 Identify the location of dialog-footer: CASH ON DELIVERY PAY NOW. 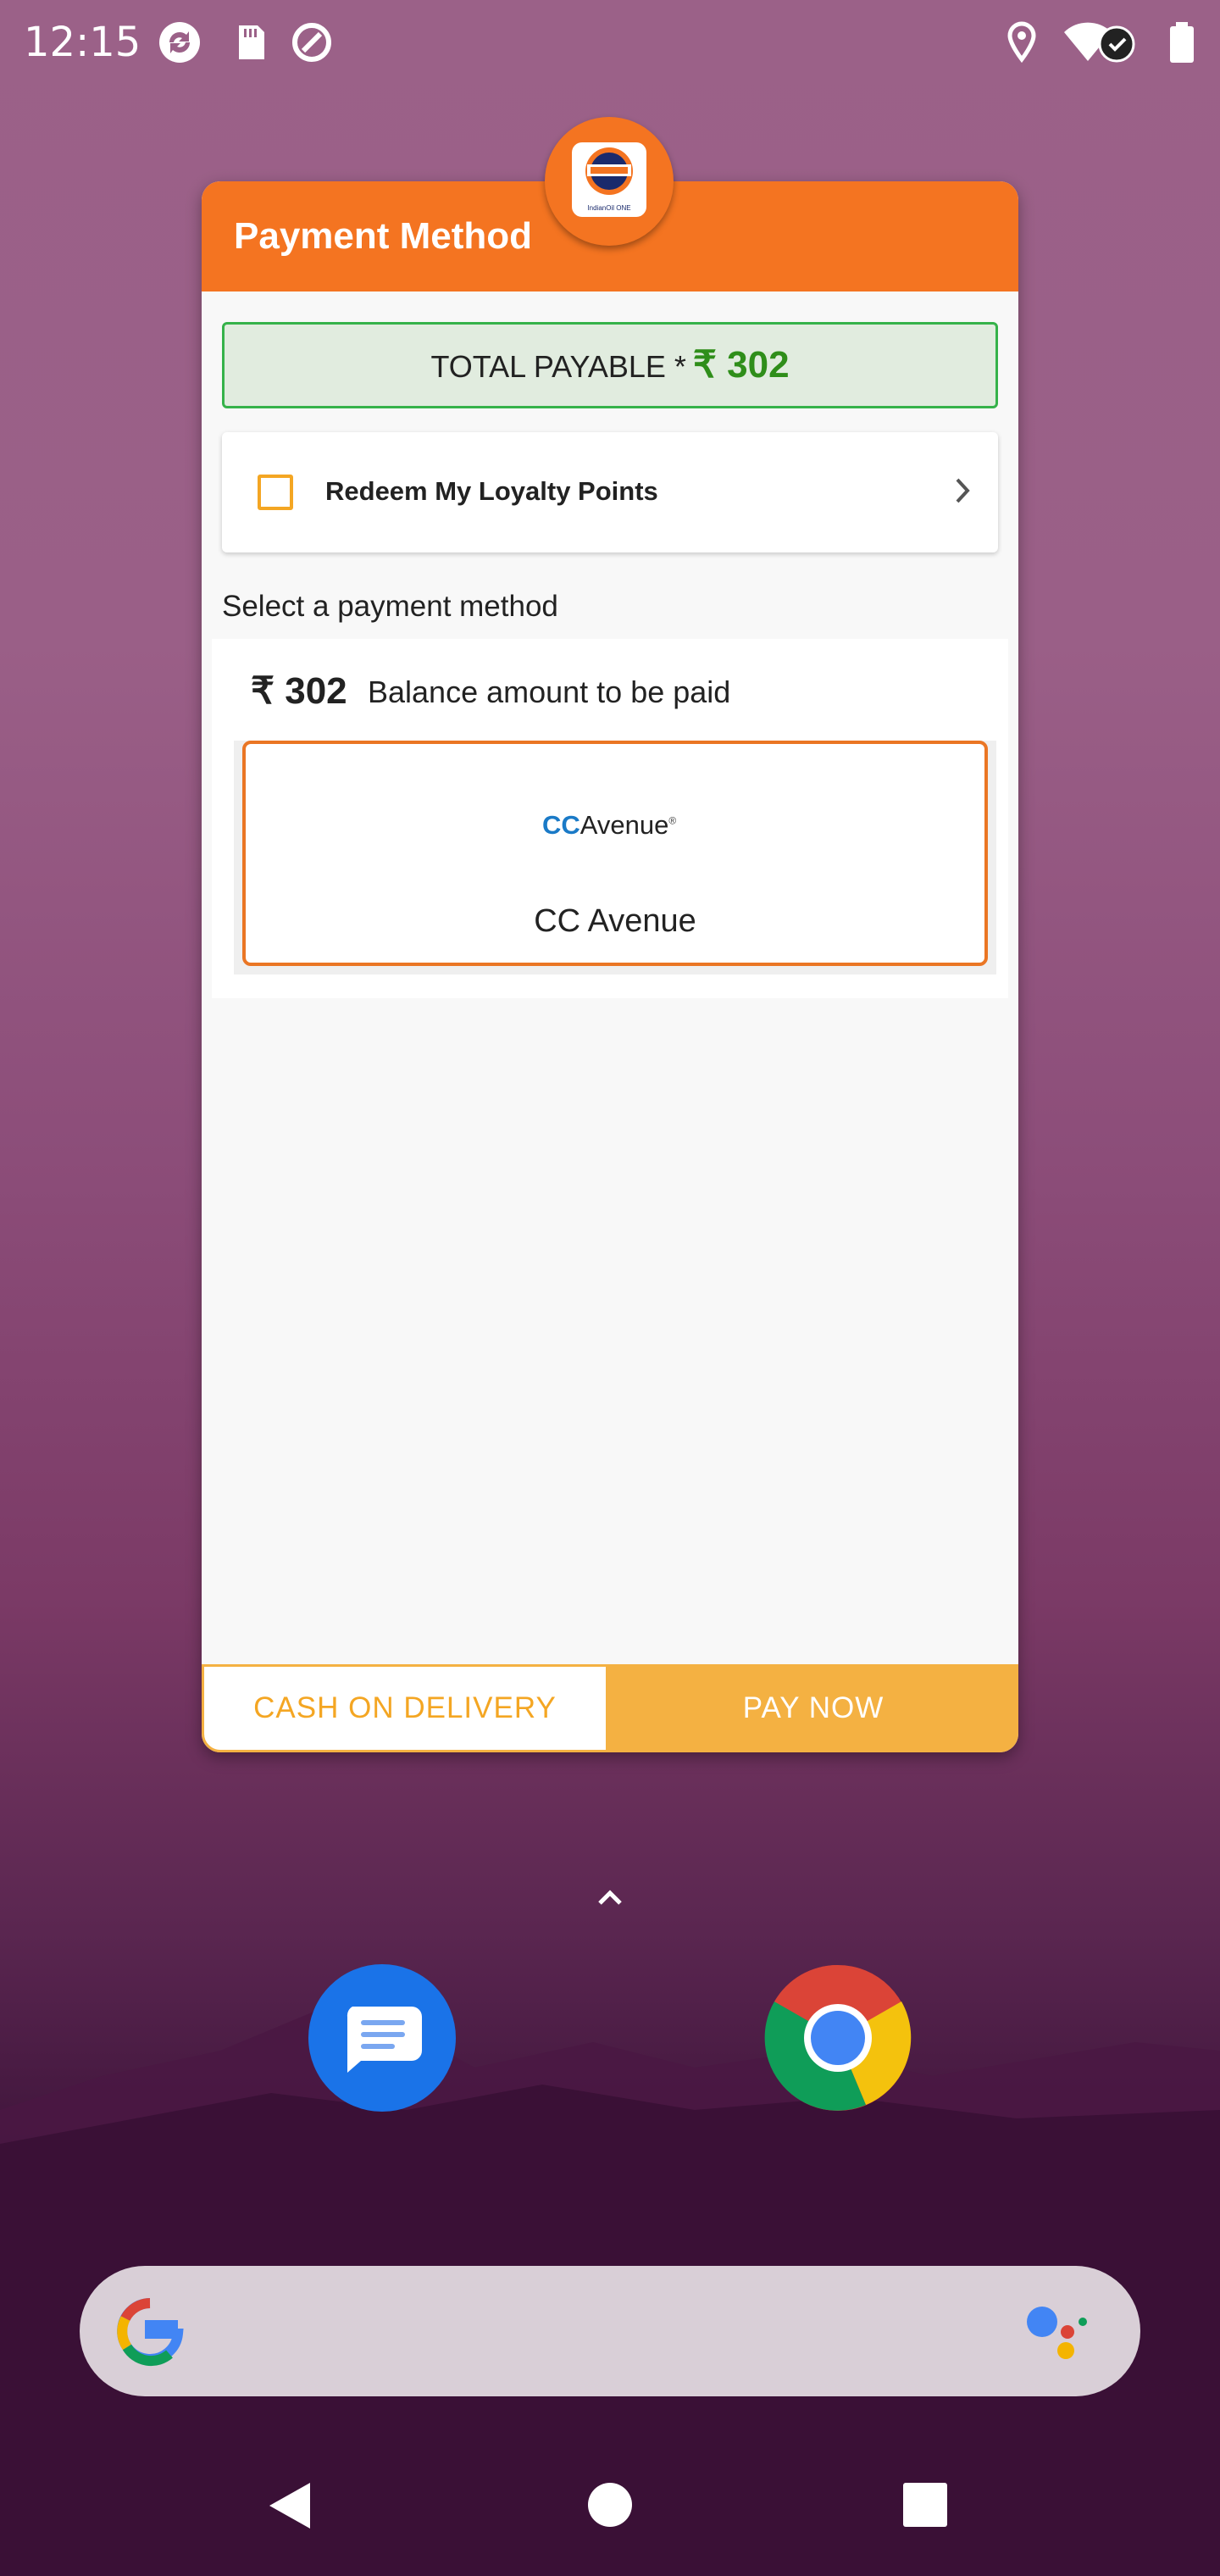
(610, 1708).